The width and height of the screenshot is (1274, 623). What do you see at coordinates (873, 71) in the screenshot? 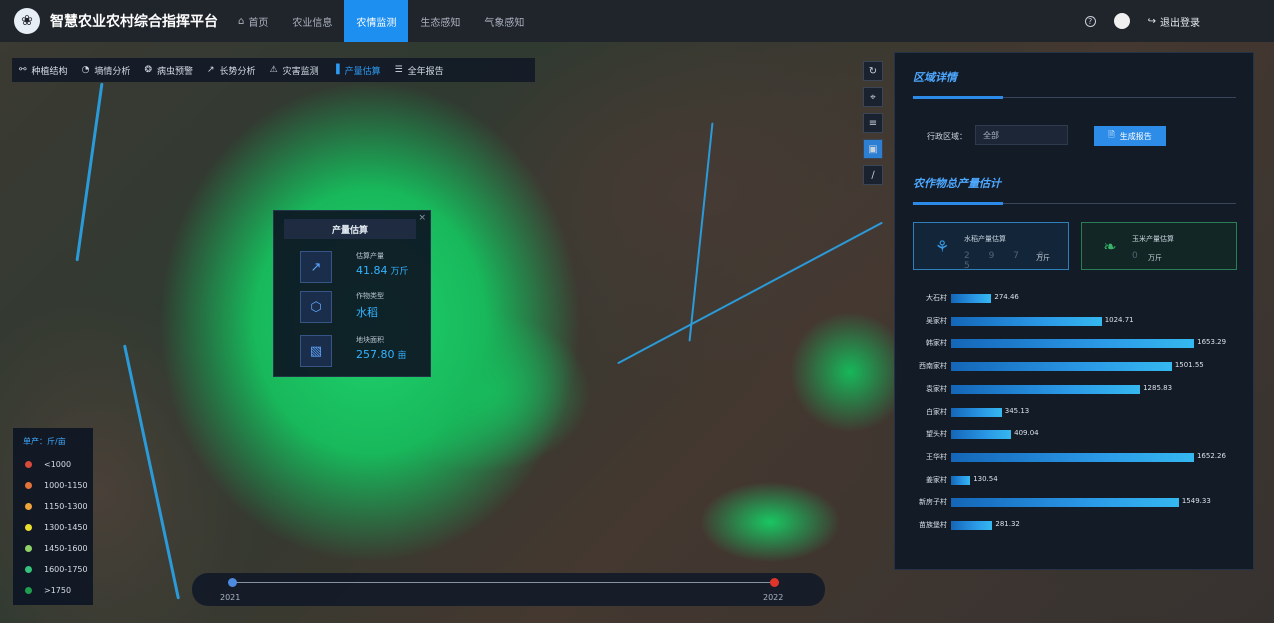
I see `rotate-icon: ↻` at bounding box center [873, 71].